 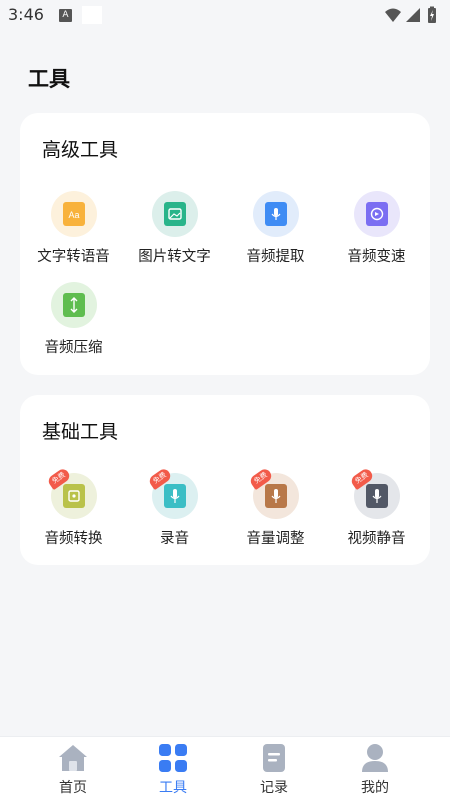 What do you see at coordinates (92, 15) in the screenshot?
I see `notification-placeholder-icon` at bounding box center [92, 15].